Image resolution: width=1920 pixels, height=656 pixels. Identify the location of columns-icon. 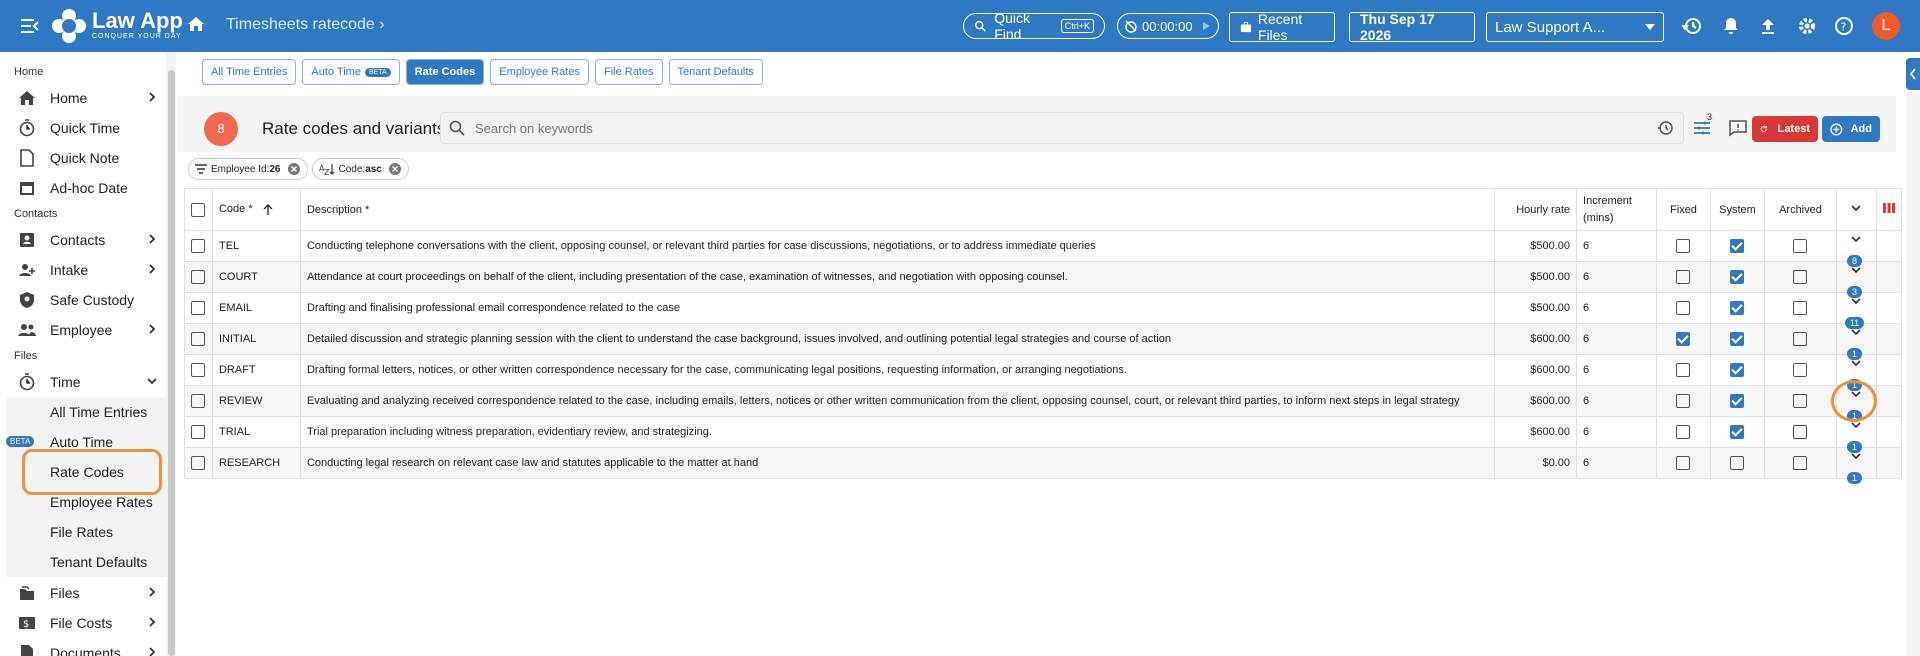
(1888, 208).